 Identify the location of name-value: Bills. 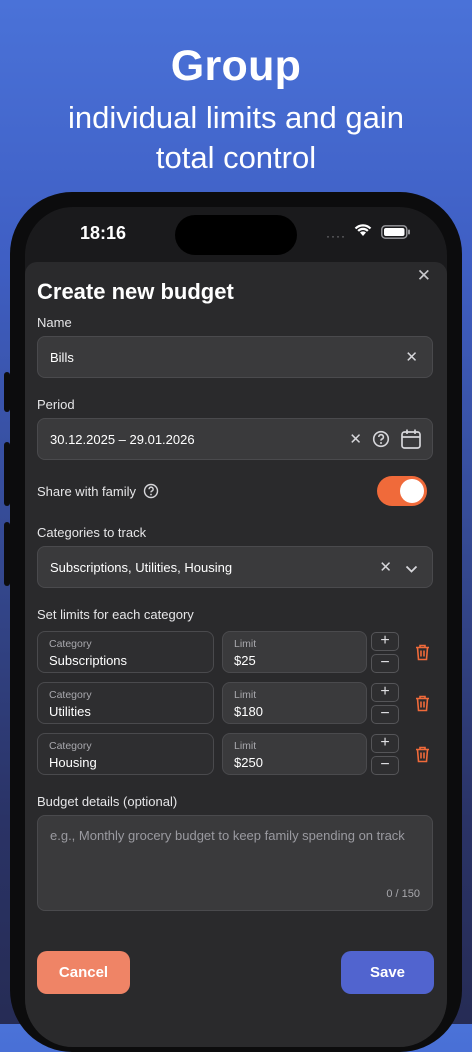
(62, 357).